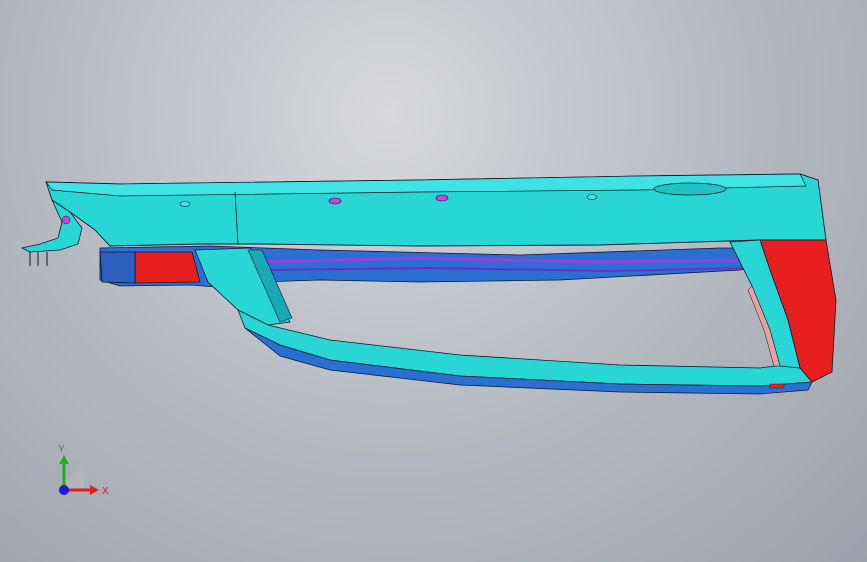 This screenshot has height=562, width=867. I want to click on z-axis-dot, so click(64, 490).